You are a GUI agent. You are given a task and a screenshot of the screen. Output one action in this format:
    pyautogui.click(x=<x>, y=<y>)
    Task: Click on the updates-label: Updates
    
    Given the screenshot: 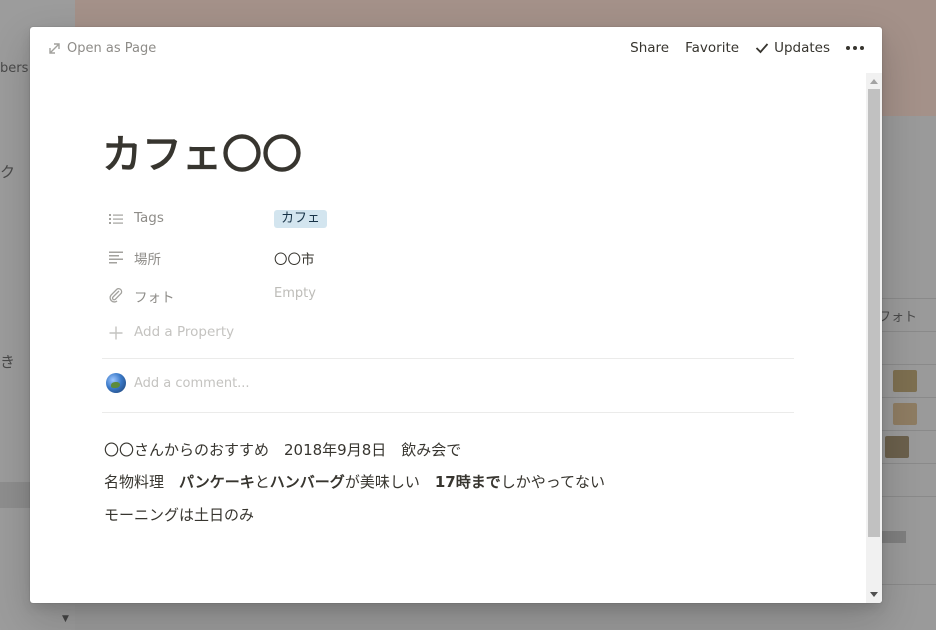 What is the action you would take?
    pyautogui.click(x=802, y=48)
    